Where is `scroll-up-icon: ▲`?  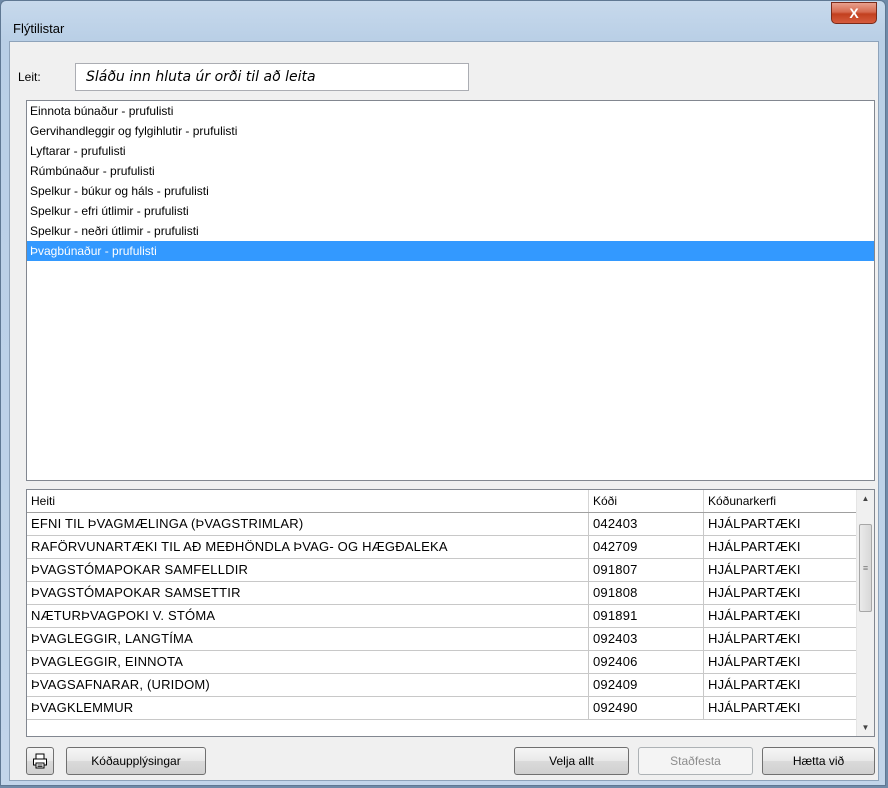 scroll-up-icon: ▲ is located at coordinates (865, 498).